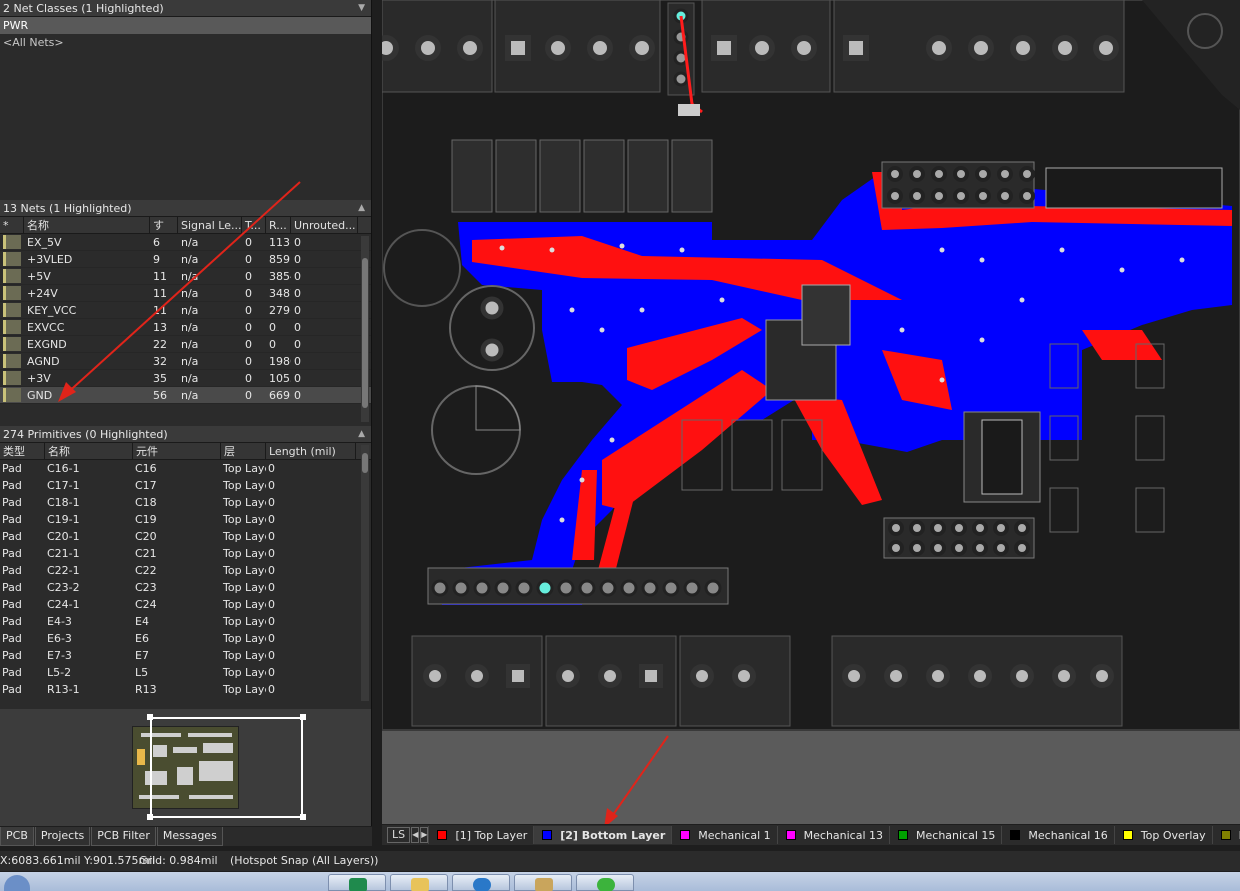 This screenshot has width=1240, height=891. I want to click on net-class-pwr: PWR, so click(185, 25).